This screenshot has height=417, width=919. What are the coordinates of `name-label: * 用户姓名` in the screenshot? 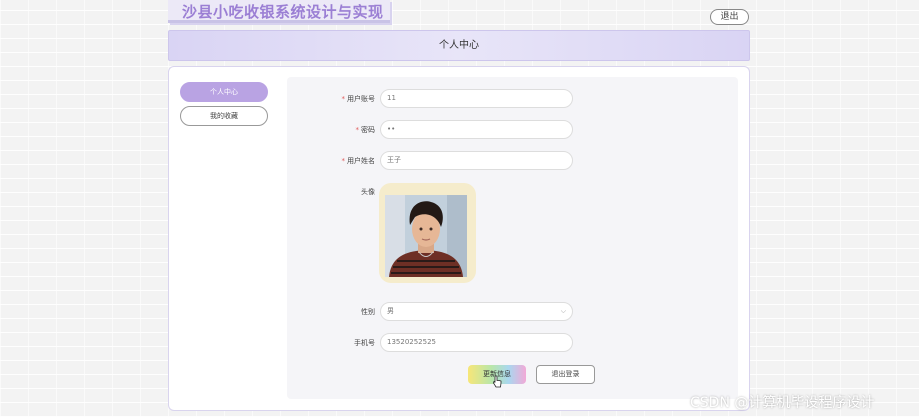 It's located at (358, 161).